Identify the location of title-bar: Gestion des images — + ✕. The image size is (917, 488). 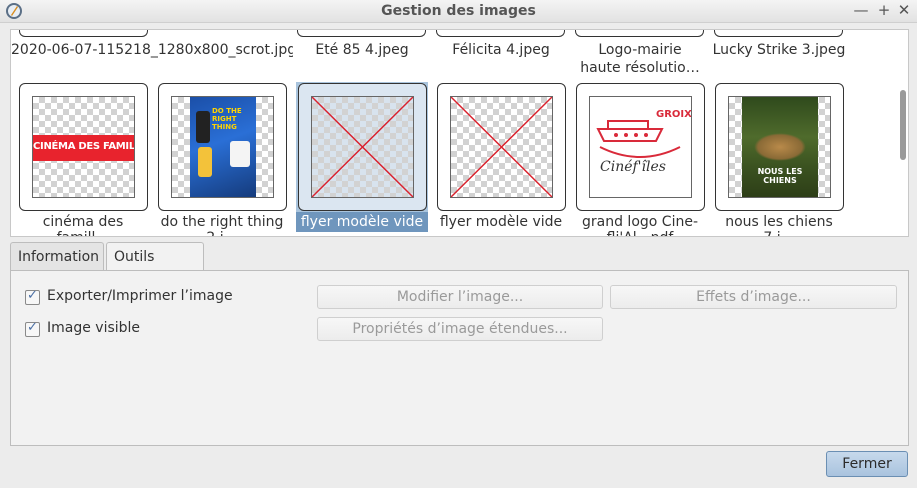
(458, 11).